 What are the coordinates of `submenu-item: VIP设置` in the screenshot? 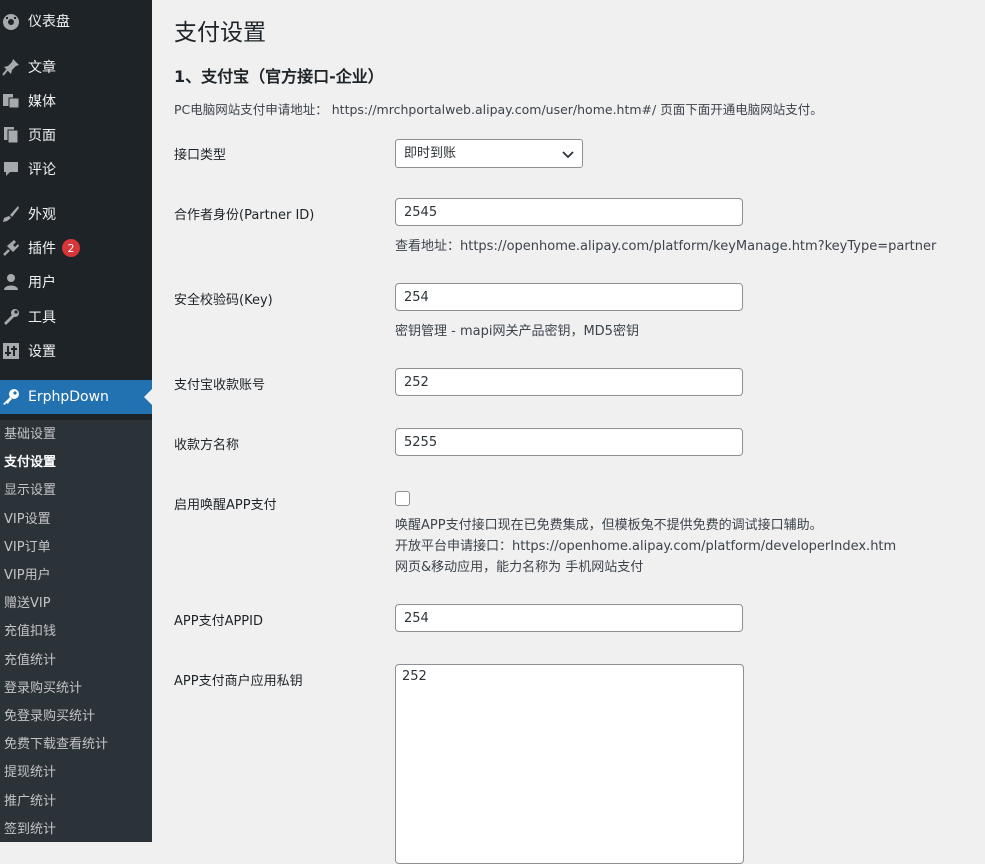 It's located at (27, 520).